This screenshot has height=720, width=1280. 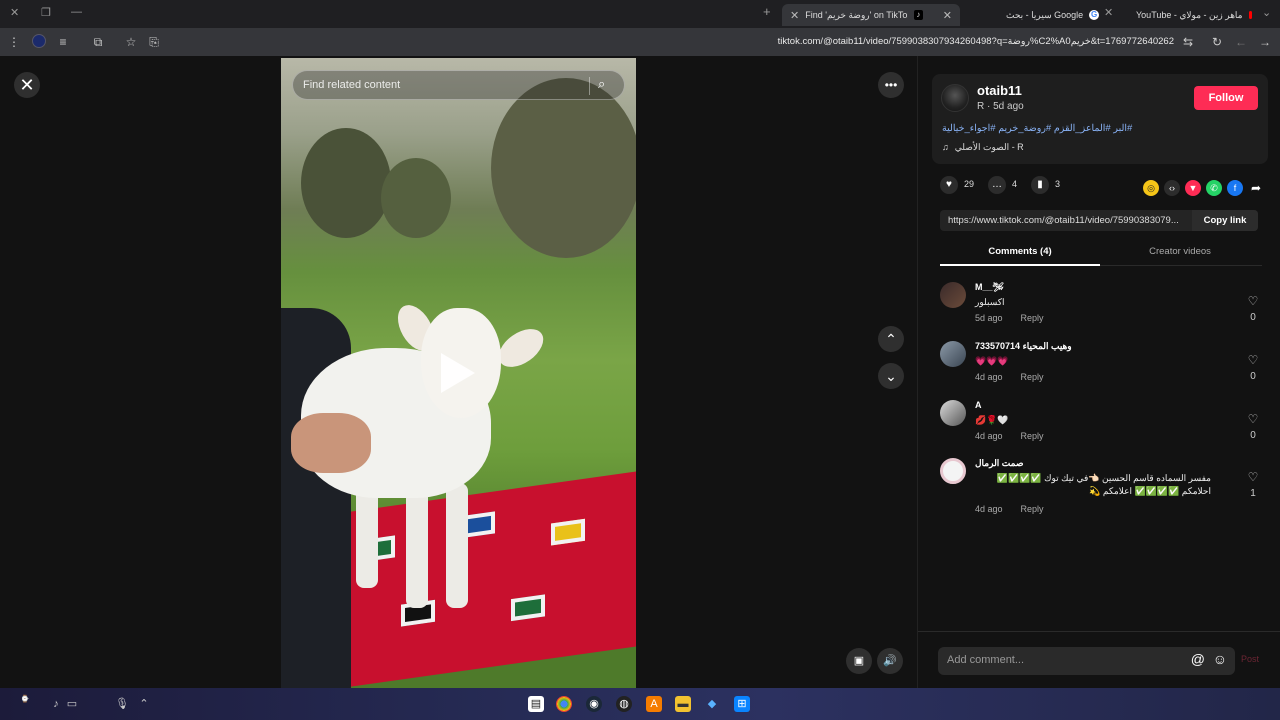 I want to click on media-control-icon: ≡, so click(x=63, y=42).